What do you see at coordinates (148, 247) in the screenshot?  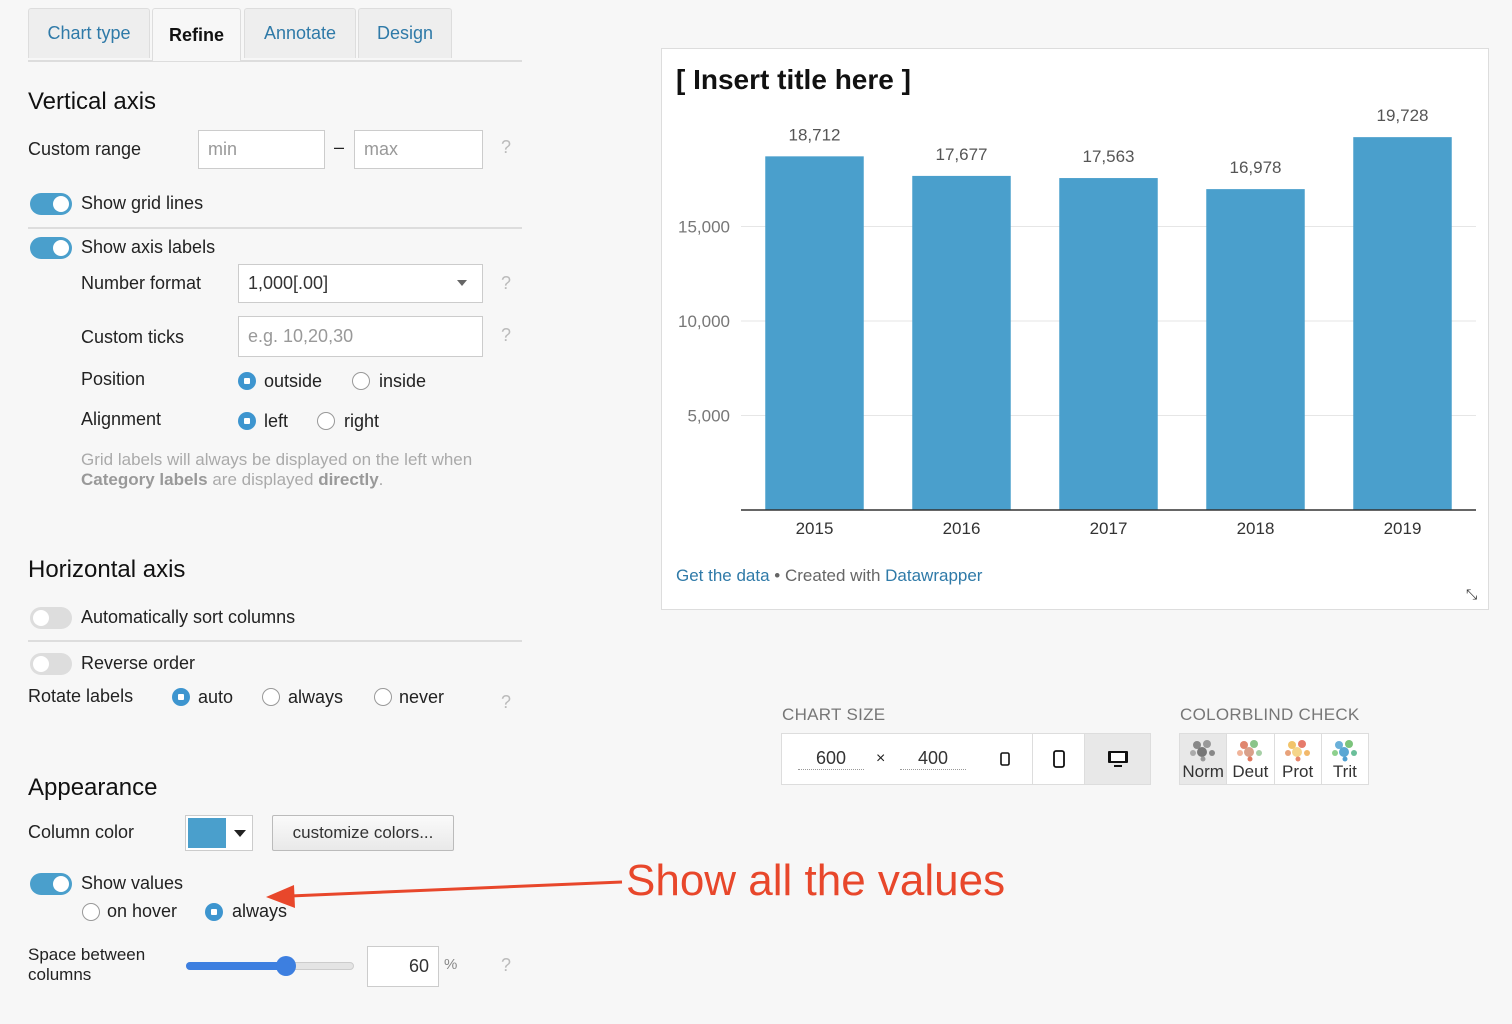 I see `show-axis-labels-label: Show axis labels` at bounding box center [148, 247].